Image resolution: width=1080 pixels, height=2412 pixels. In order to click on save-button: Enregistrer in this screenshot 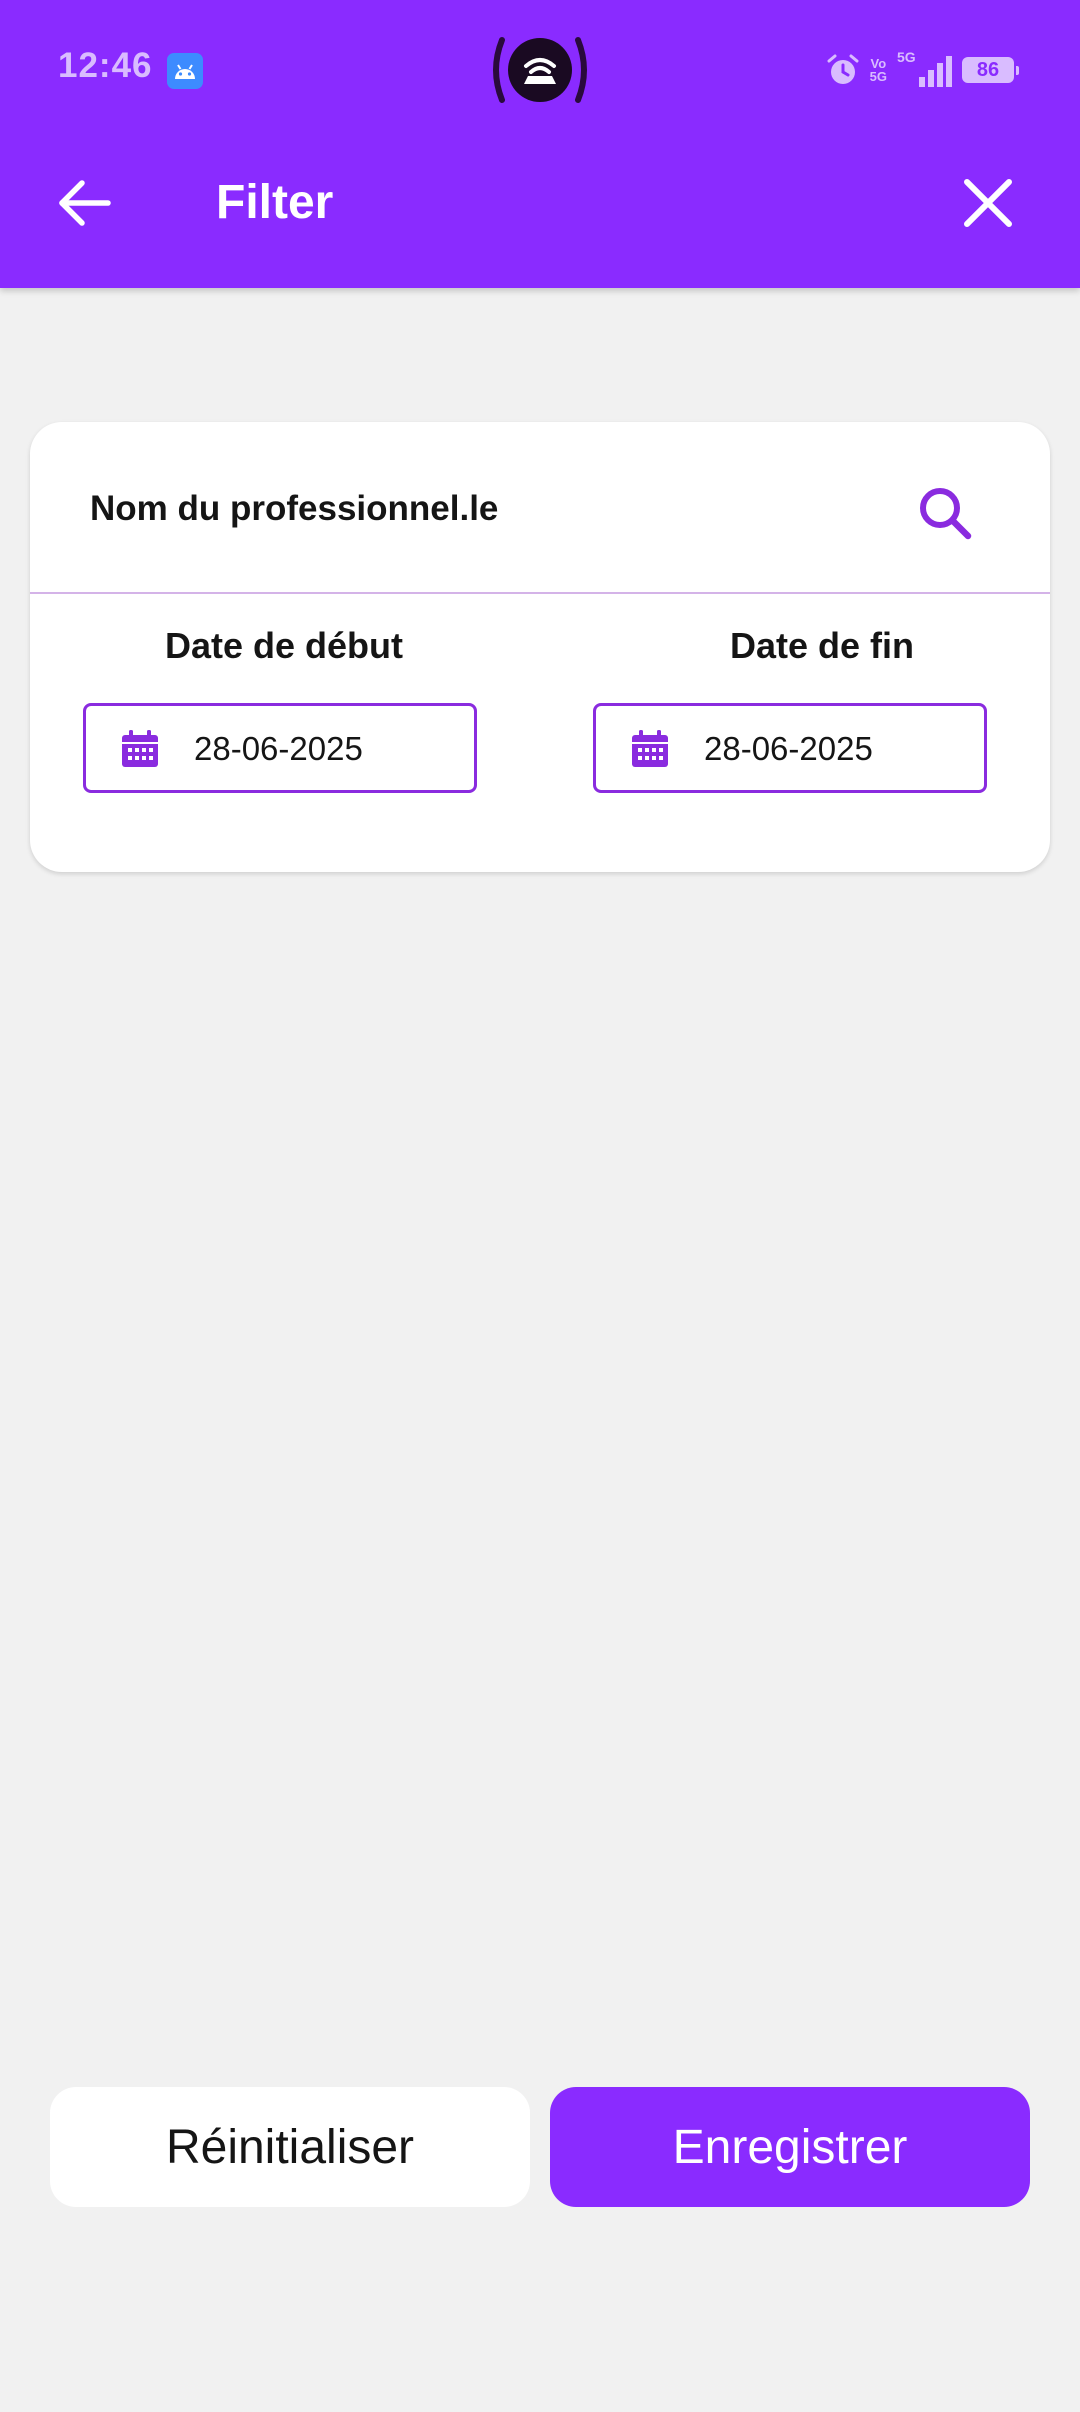, I will do `click(790, 2147)`.